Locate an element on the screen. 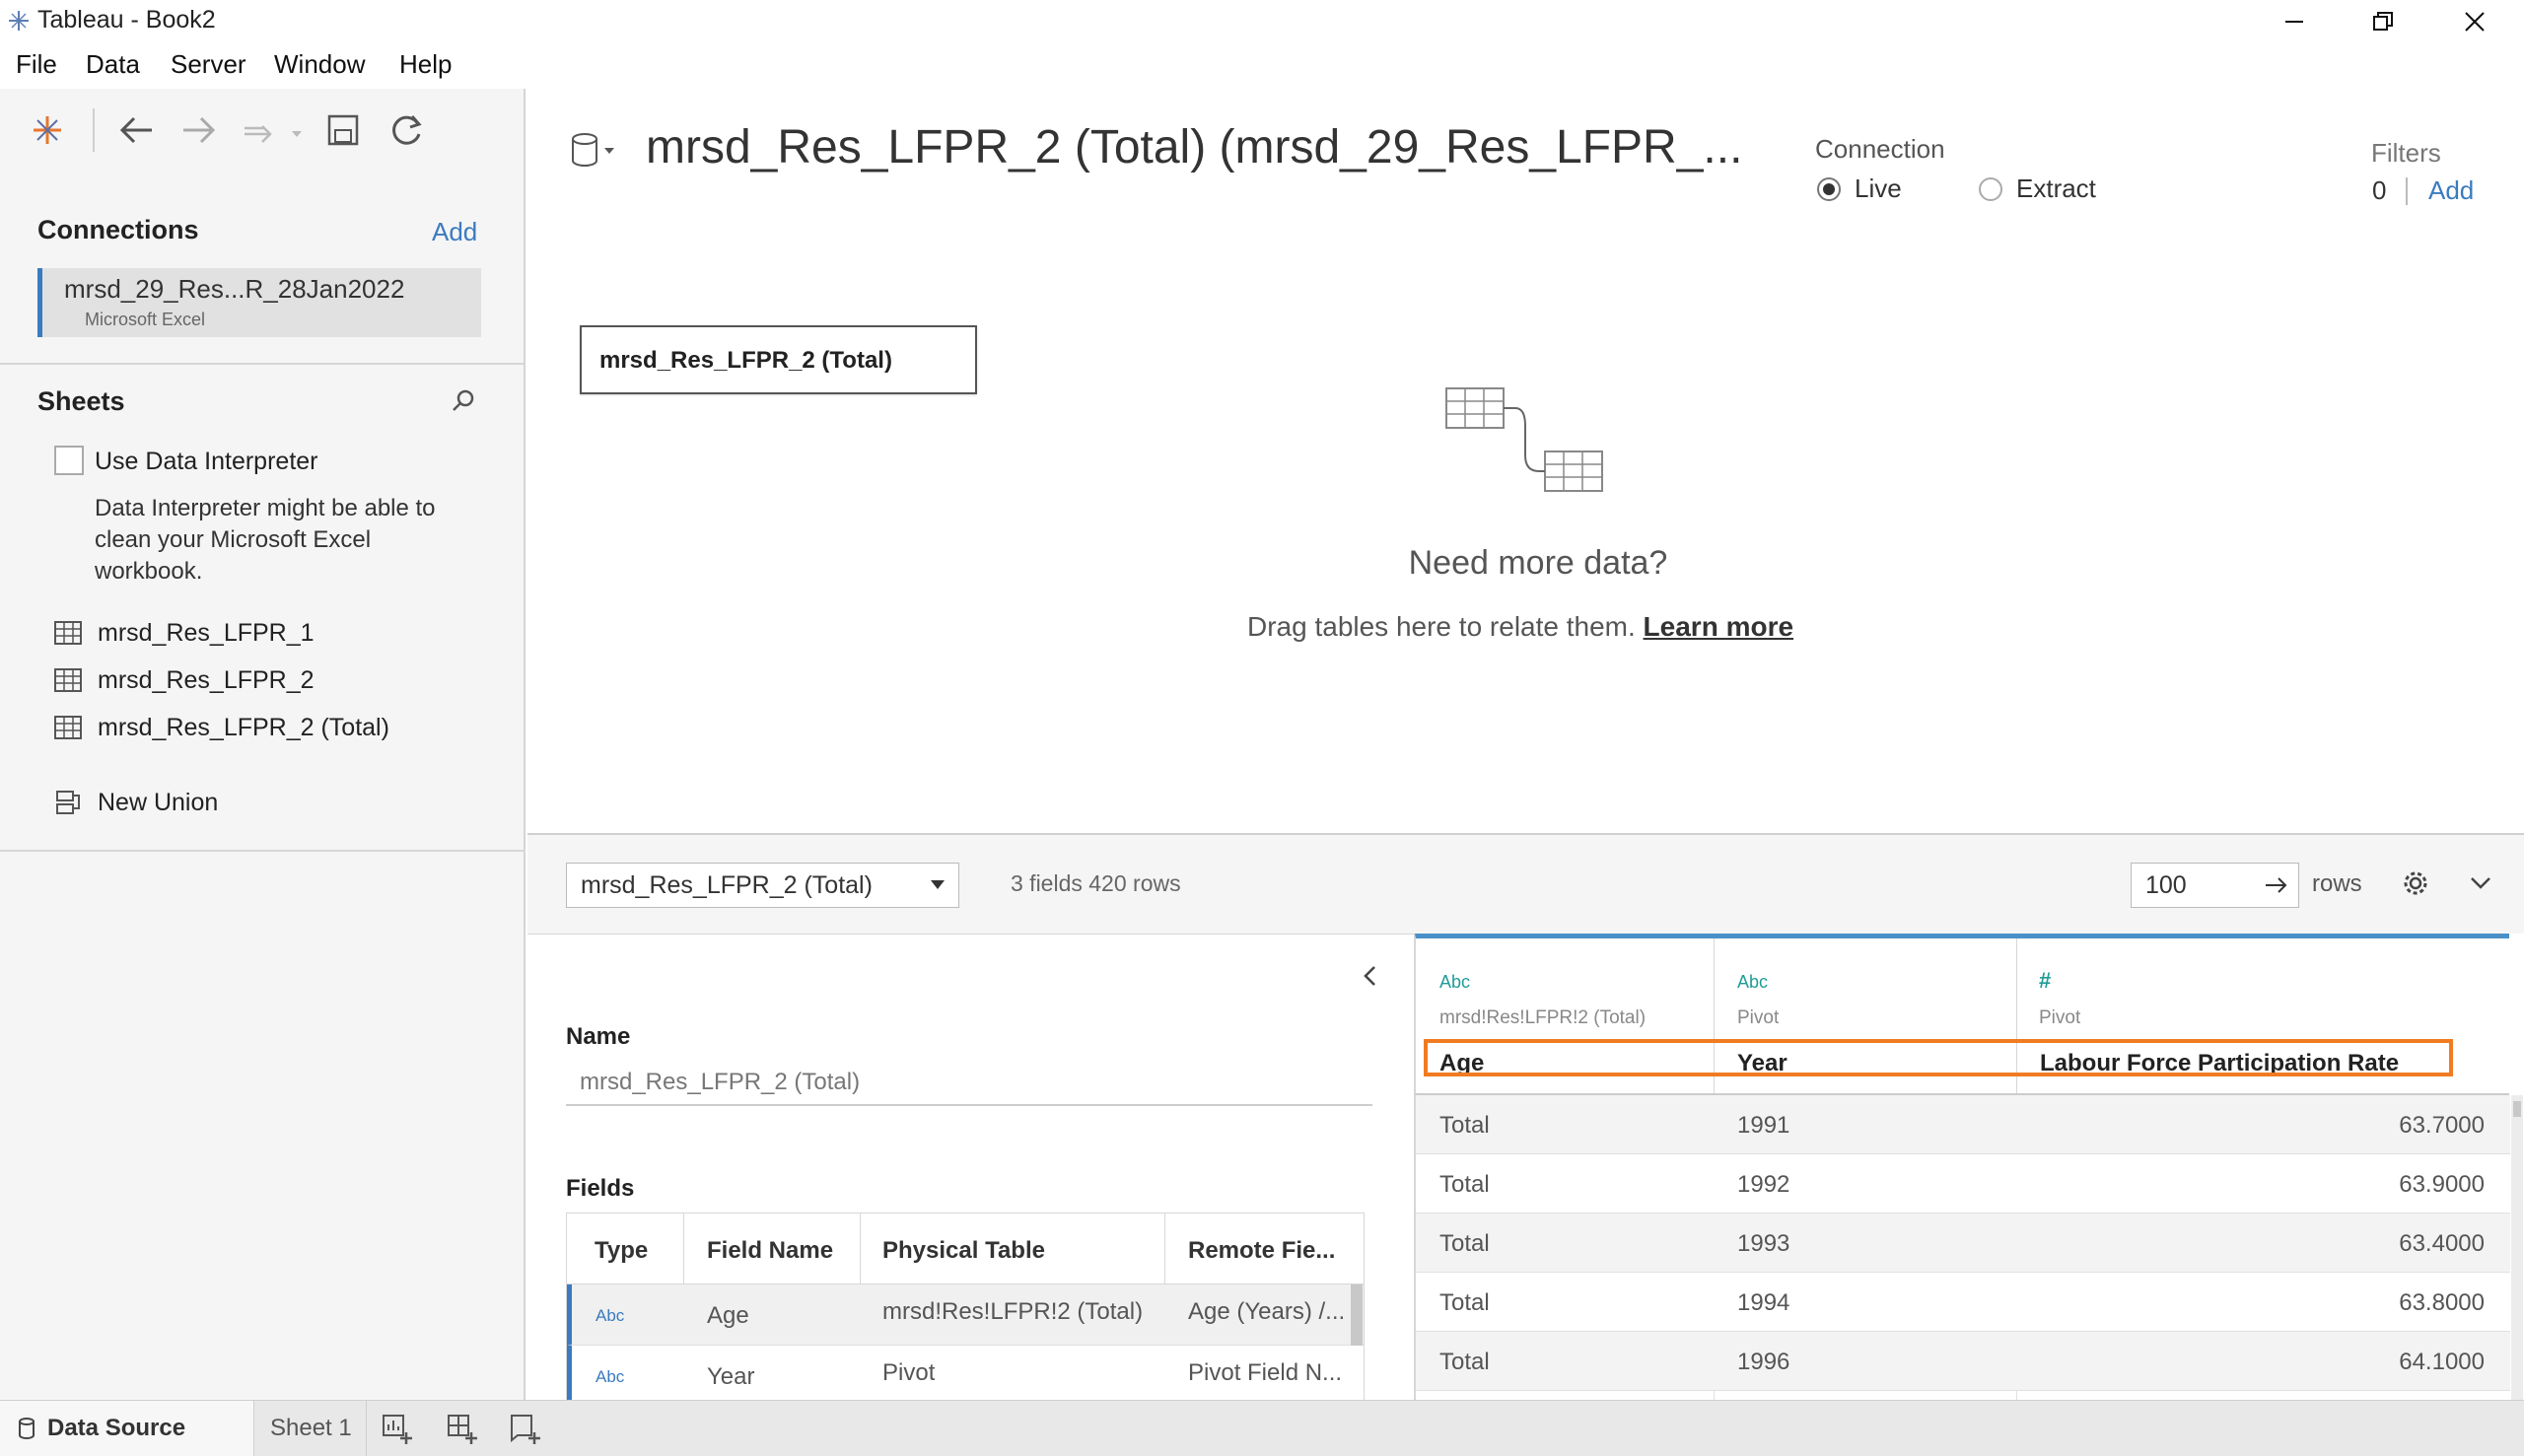  menu-server: Server is located at coordinates (209, 64).